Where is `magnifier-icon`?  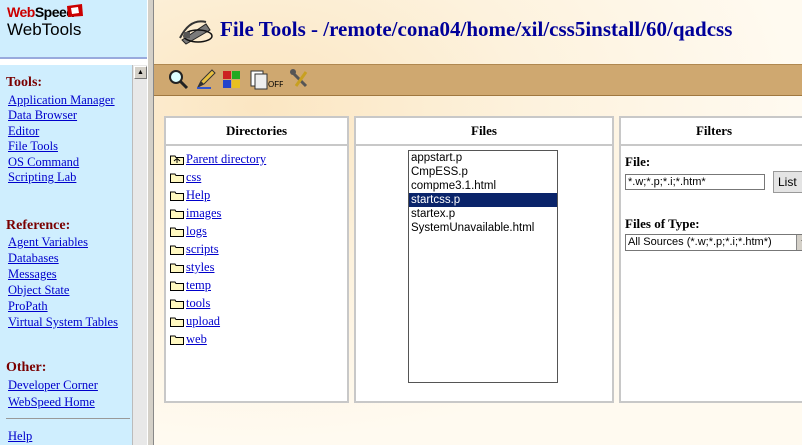
magnifier-icon is located at coordinates (178, 79).